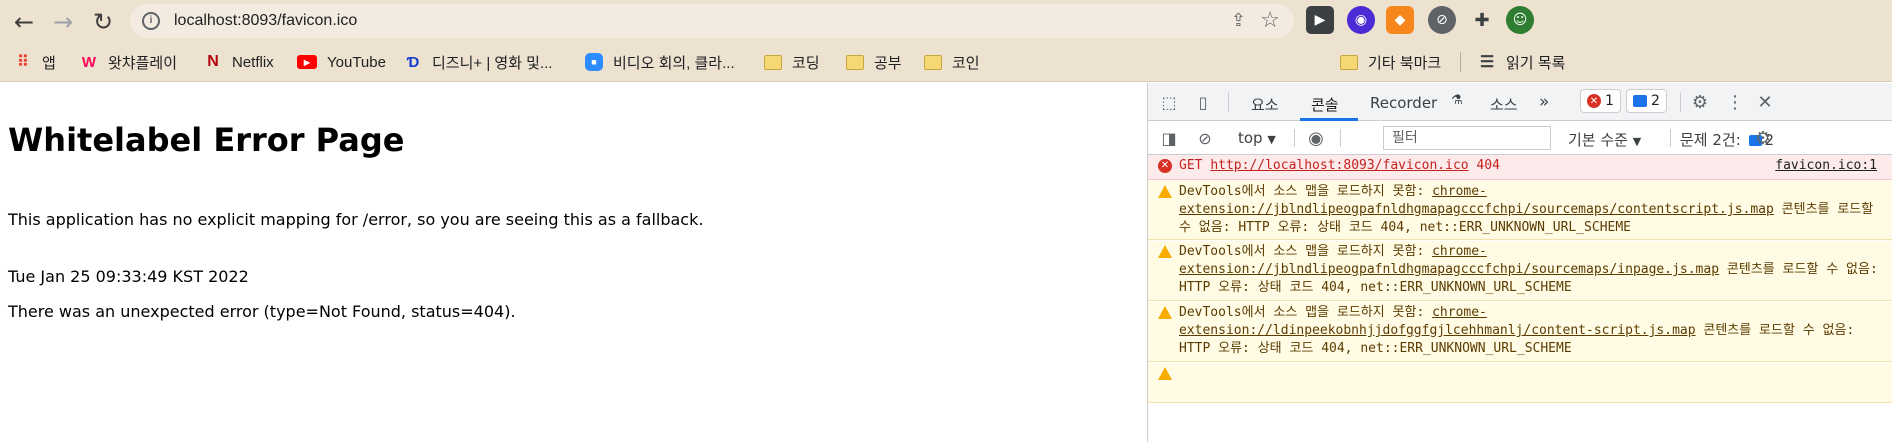  What do you see at coordinates (89, 62) in the screenshot?
I see `watcha-icon: W` at bounding box center [89, 62].